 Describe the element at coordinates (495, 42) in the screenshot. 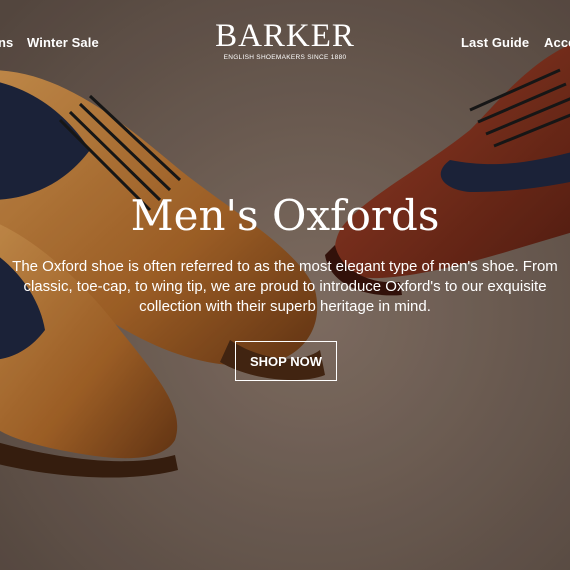

I see `nav-link-last-guide: Last Guide` at that location.